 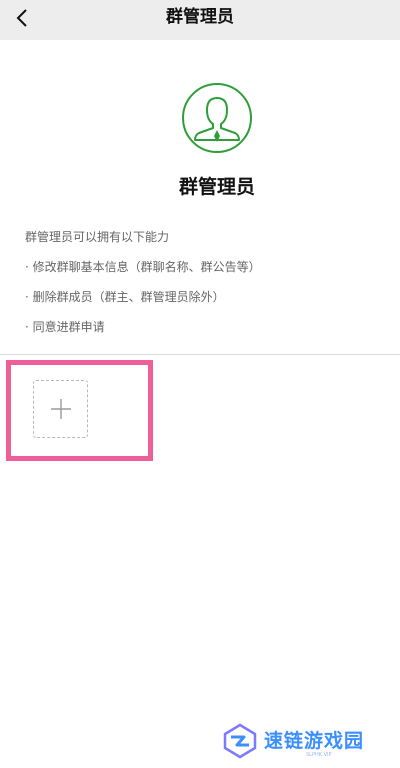 What do you see at coordinates (125, 297) in the screenshot?
I see `ability-item: · 删除群成员（群主、群管理员除外）` at bounding box center [125, 297].